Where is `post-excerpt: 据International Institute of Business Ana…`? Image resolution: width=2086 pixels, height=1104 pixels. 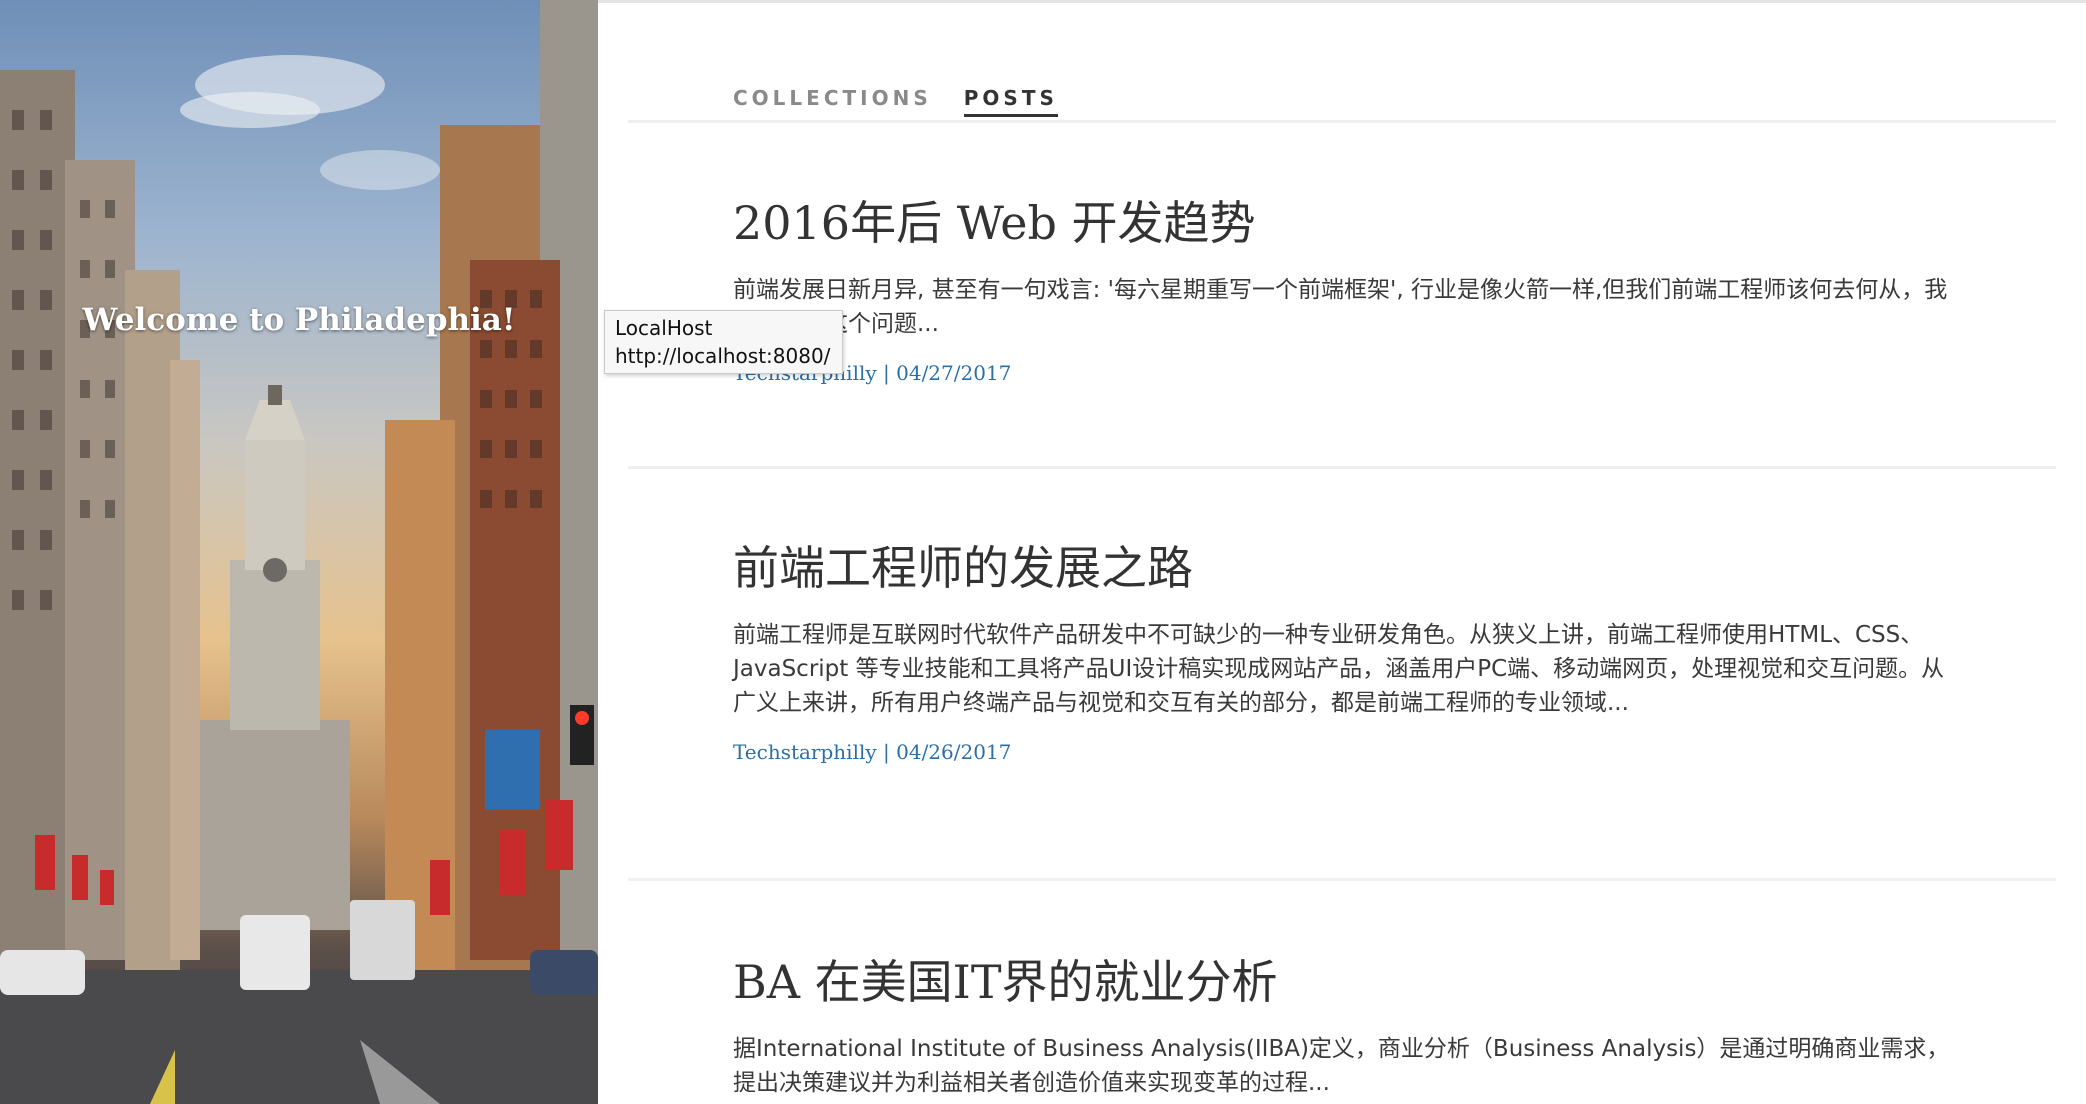 post-excerpt: 据International Institute of Business Ana… is located at coordinates (1341, 1066).